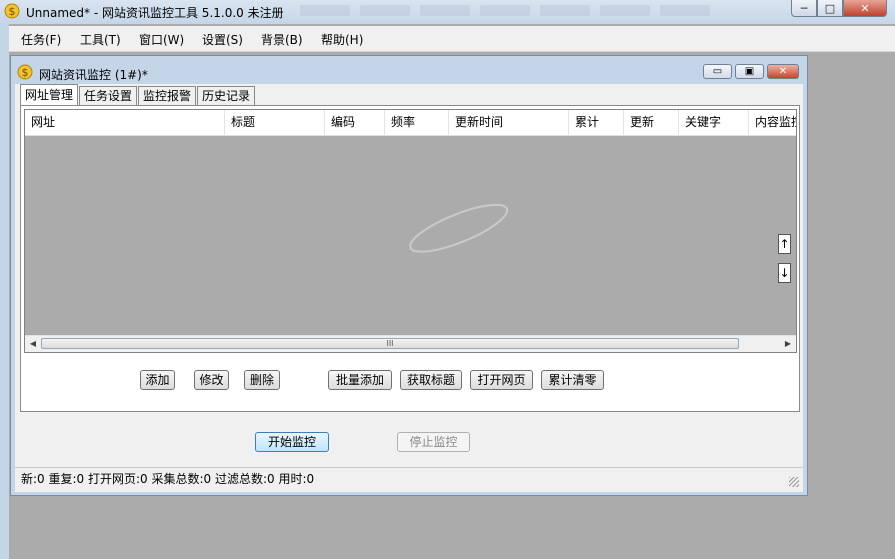 The width and height of the screenshot is (895, 559). I want to click on child-logo-icon: $, so click(25, 72).